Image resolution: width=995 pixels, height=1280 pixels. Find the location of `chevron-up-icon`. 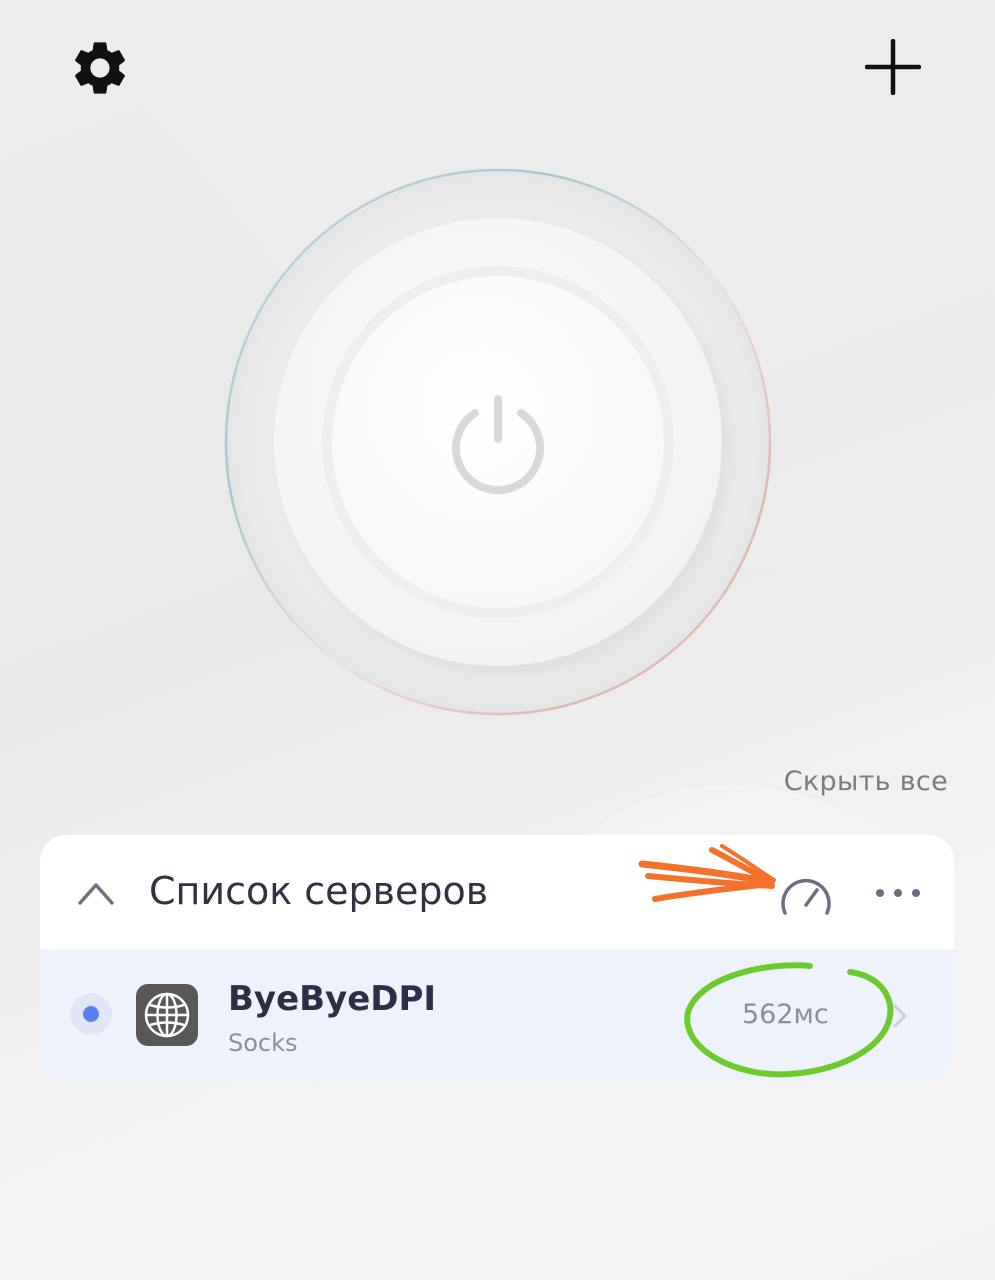

chevron-up-icon is located at coordinates (96, 893).